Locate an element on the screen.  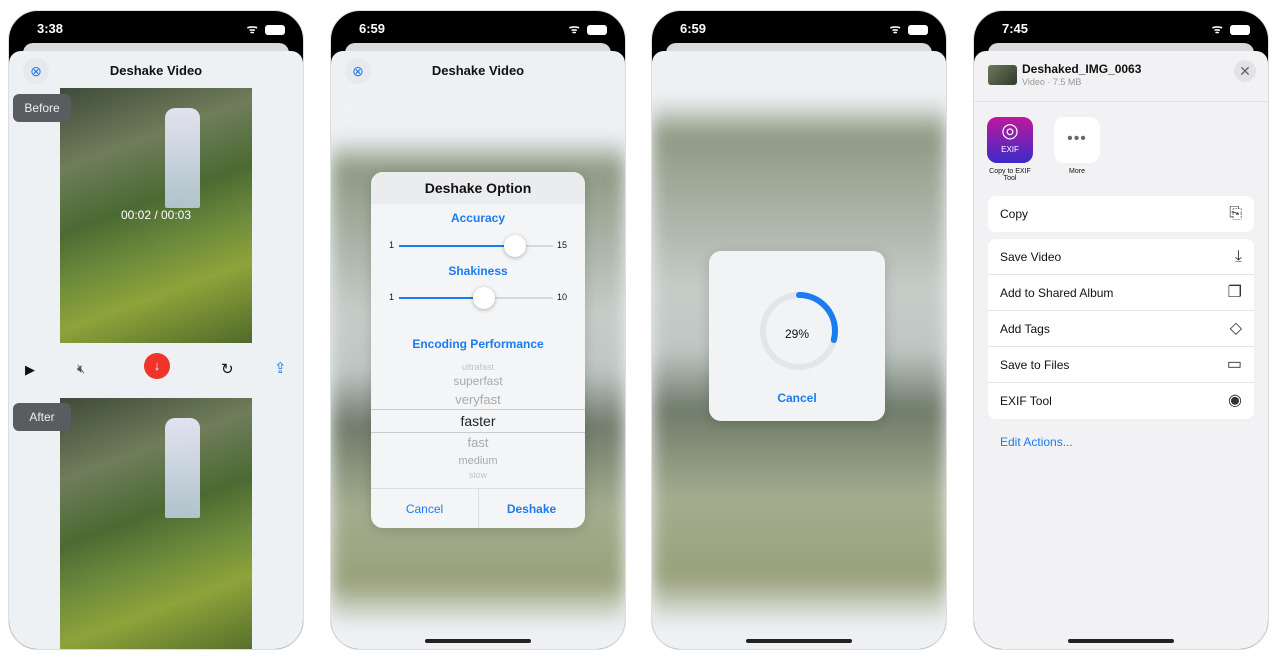
exif-tool-app-icon: ◎ EXIF is located at coordinates (1010, 140).